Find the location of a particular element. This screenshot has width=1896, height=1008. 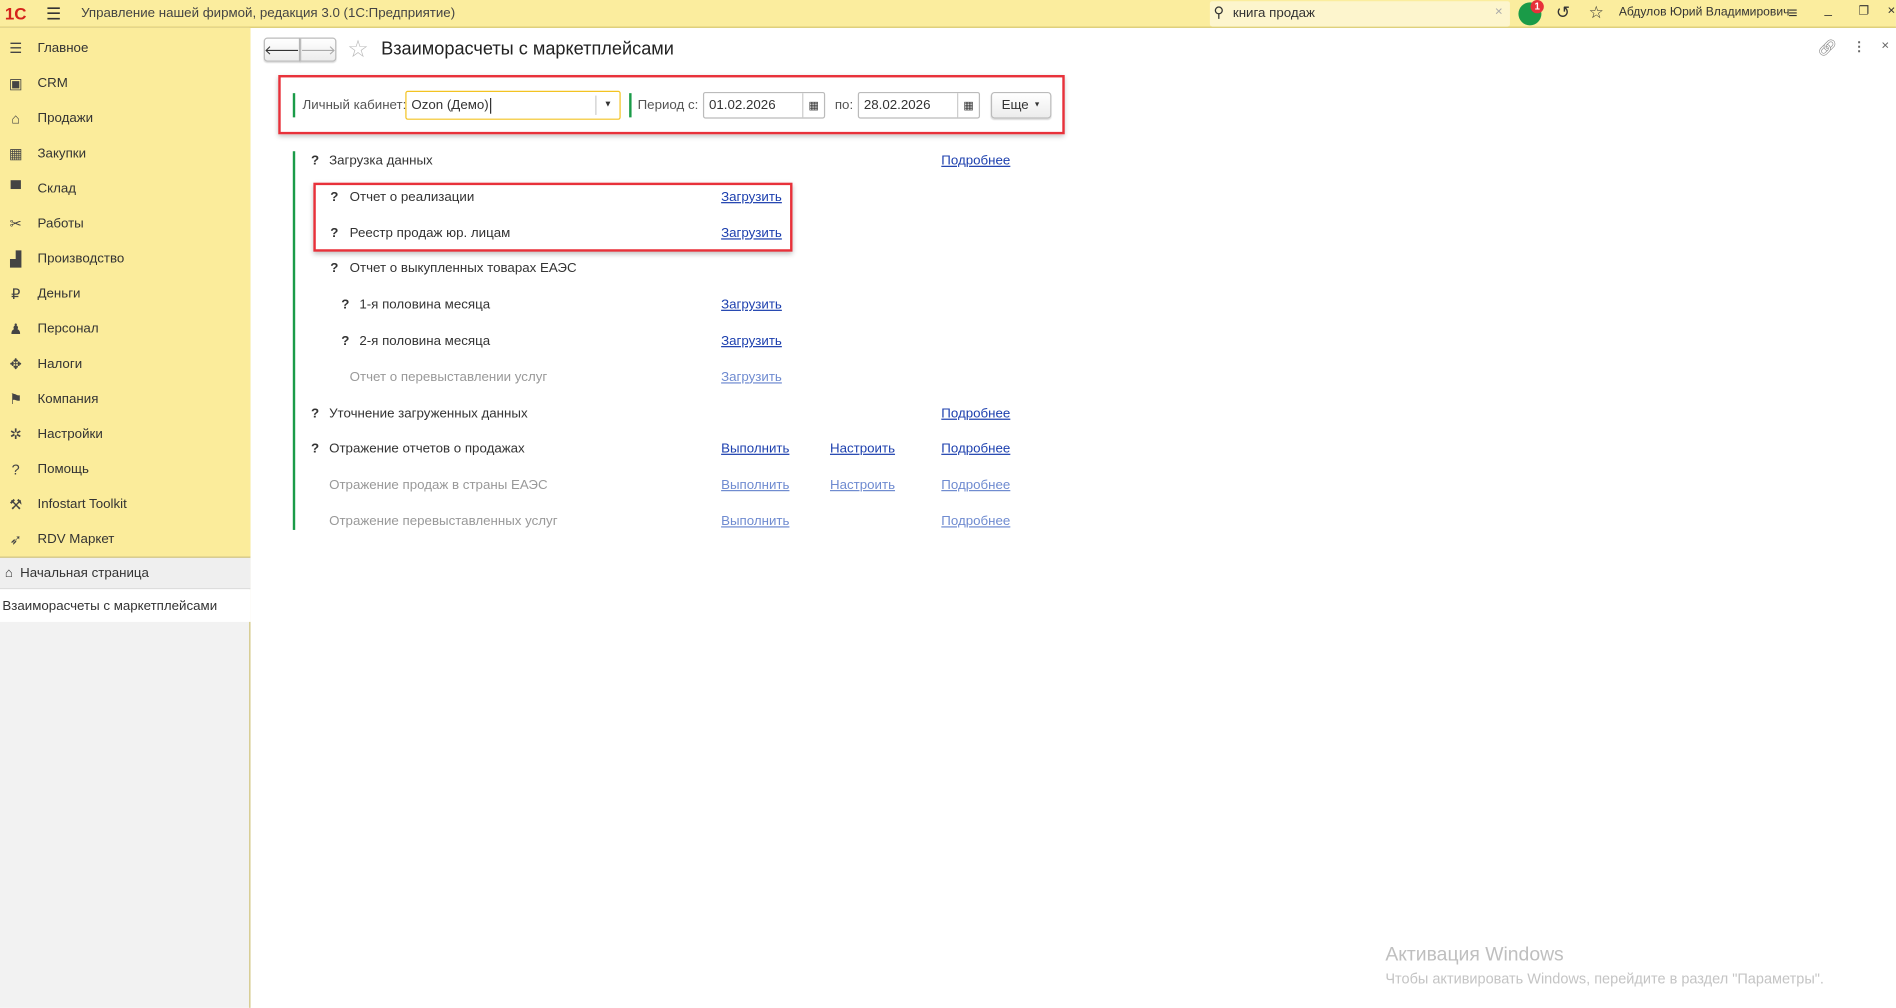

restore-icon: ❐ is located at coordinates (1863, 11).